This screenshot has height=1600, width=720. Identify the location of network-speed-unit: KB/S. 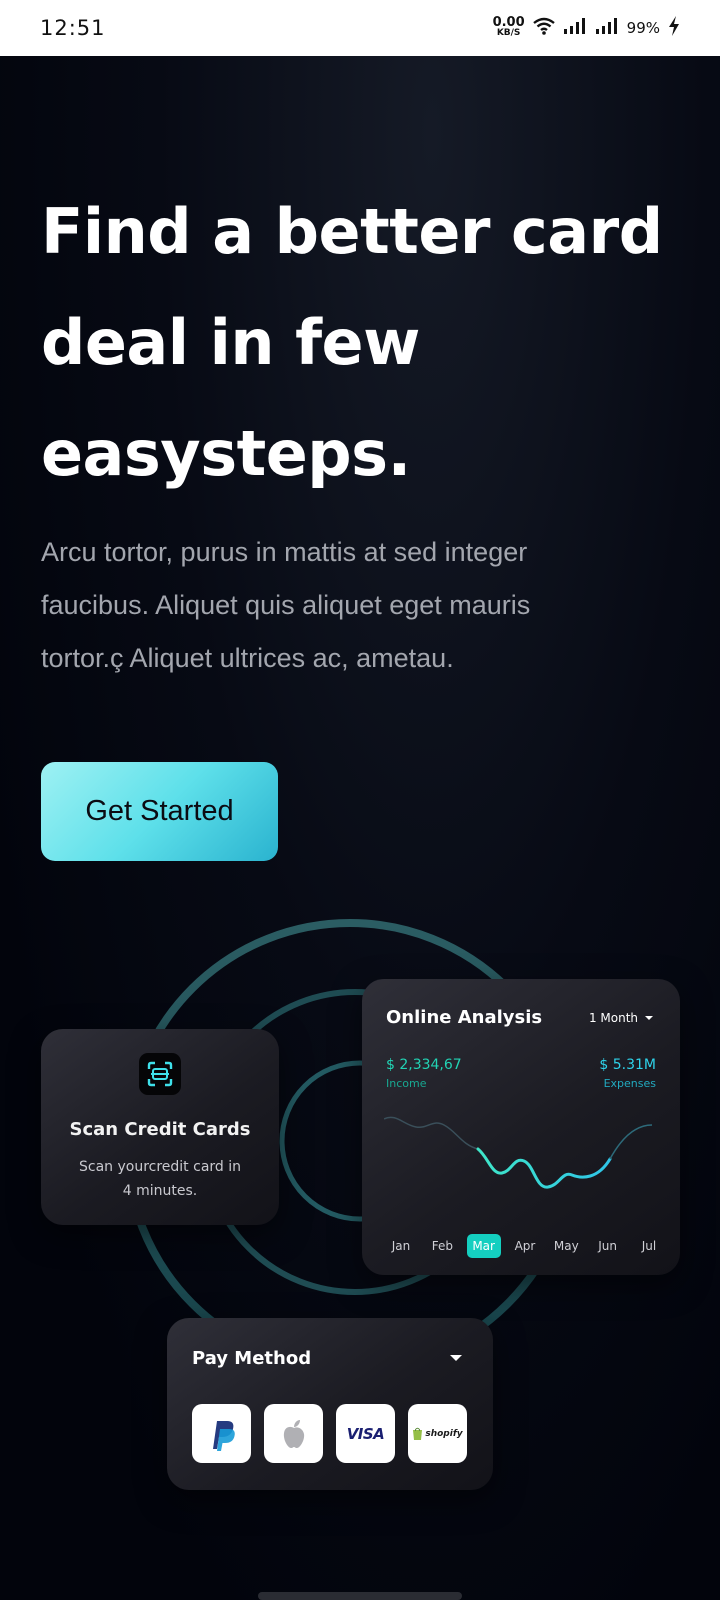
(508, 33).